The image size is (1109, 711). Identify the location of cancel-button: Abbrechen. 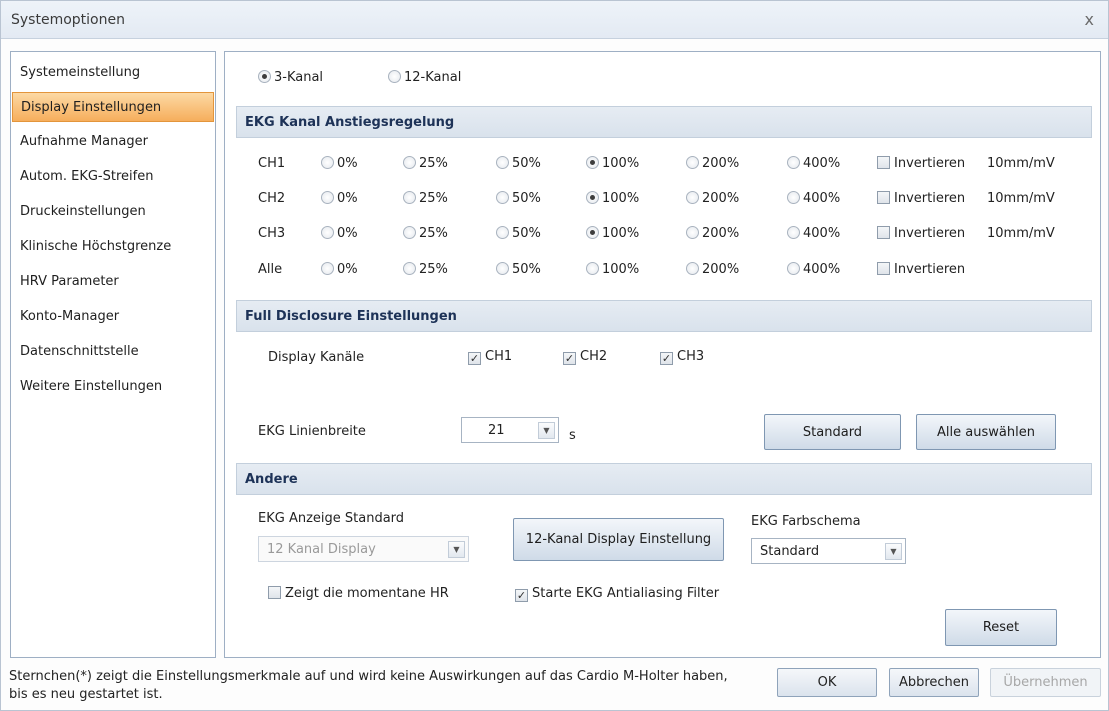
(934, 682).